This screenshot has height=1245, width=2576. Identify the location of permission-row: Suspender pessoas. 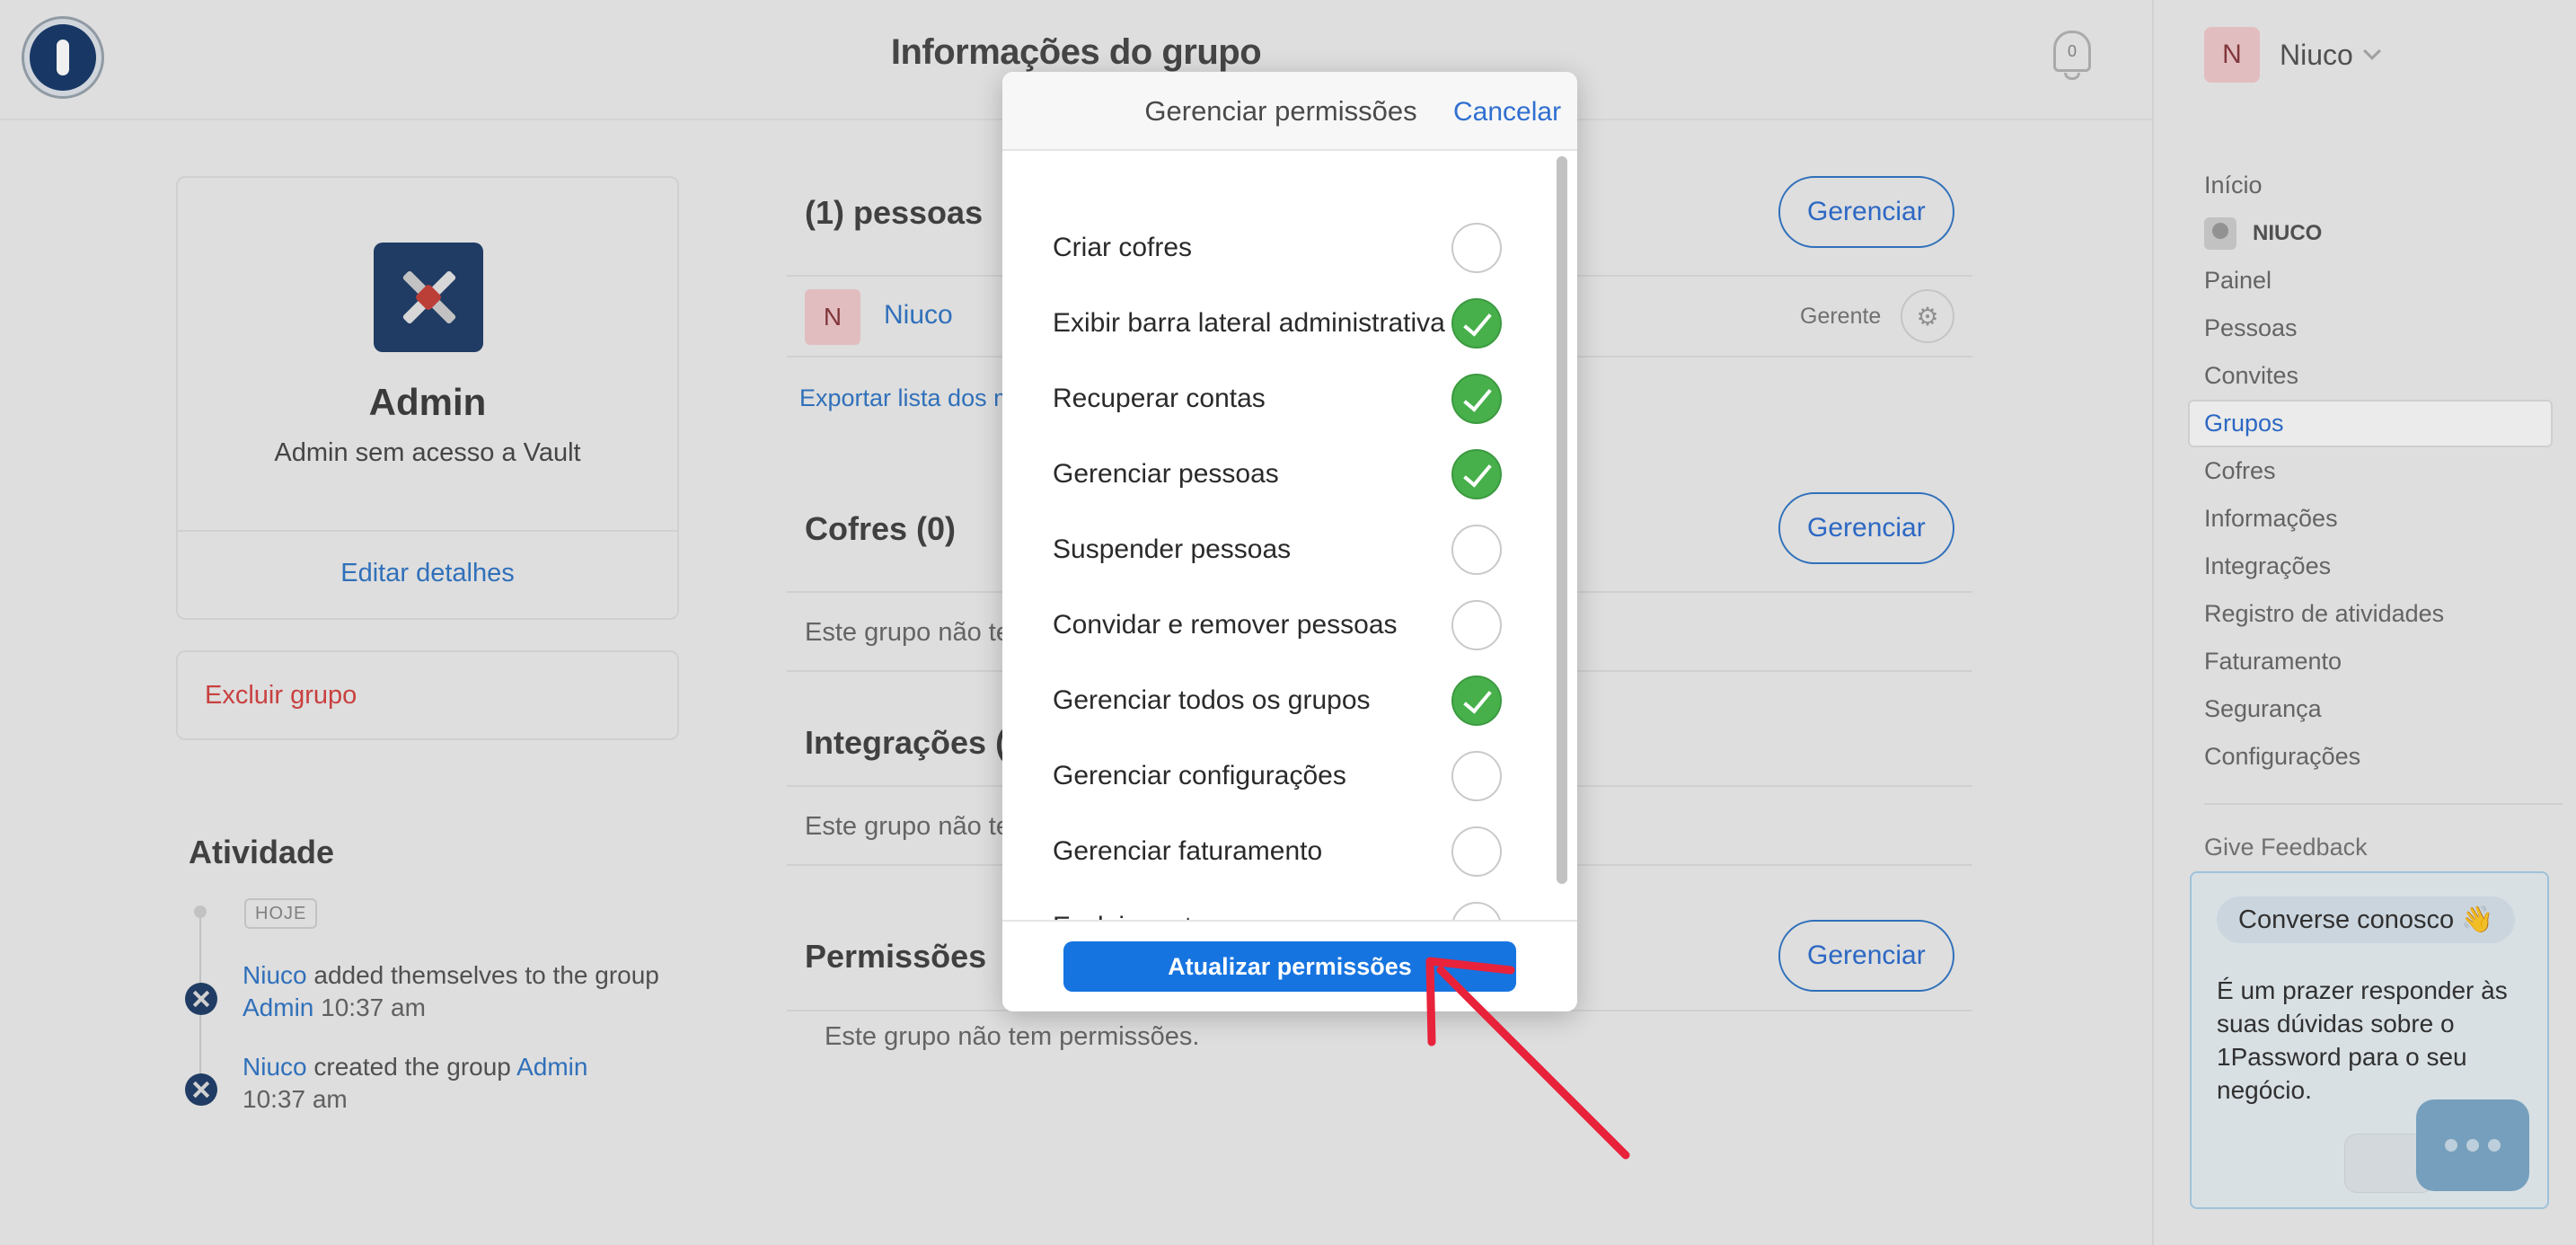
(1277, 549).